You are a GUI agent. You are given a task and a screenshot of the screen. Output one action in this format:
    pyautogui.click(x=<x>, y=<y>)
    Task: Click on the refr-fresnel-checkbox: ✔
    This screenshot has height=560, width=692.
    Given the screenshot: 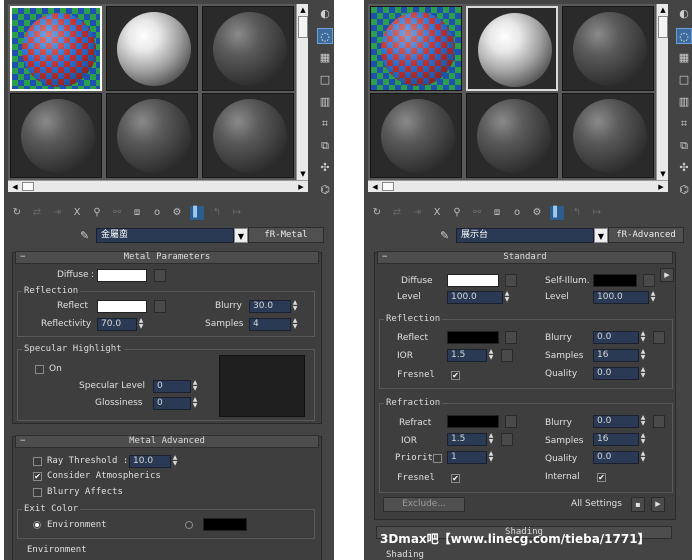 What is the action you would take?
    pyautogui.click(x=455, y=478)
    